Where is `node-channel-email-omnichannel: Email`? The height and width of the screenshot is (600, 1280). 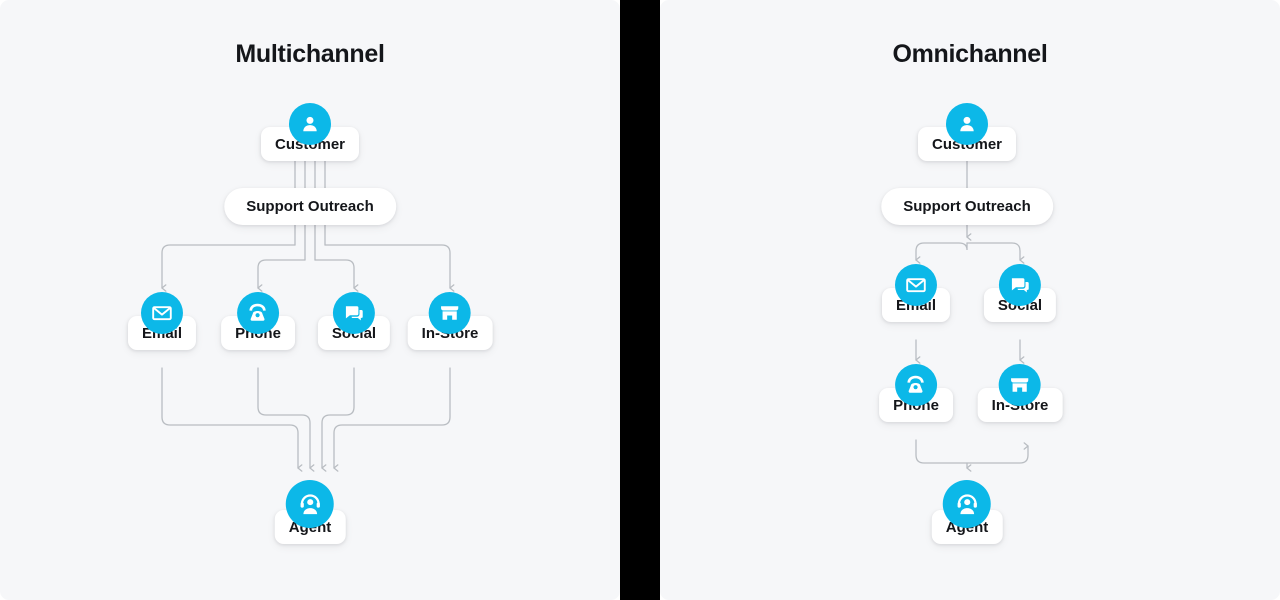 node-channel-email-omnichannel: Email is located at coordinates (916, 293).